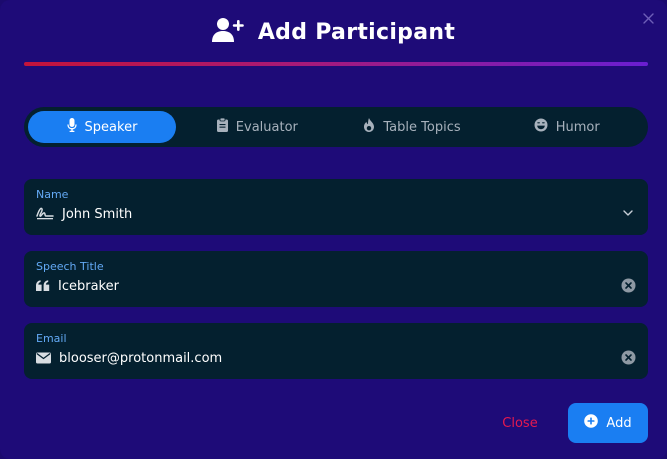 This screenshot has width=667, height=459. What do you see at coordinates (45, 214) in the screenshot?
I see `signature-icon` at bounding box center [45, 214].